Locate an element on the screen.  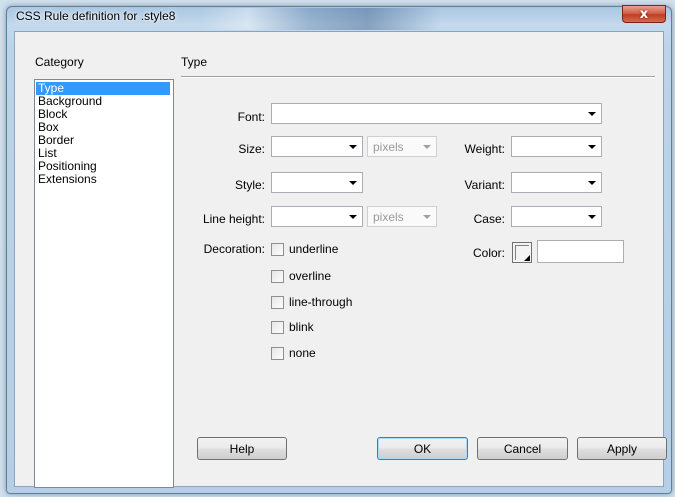
help-button: Help is located at coordinates (242, 448).